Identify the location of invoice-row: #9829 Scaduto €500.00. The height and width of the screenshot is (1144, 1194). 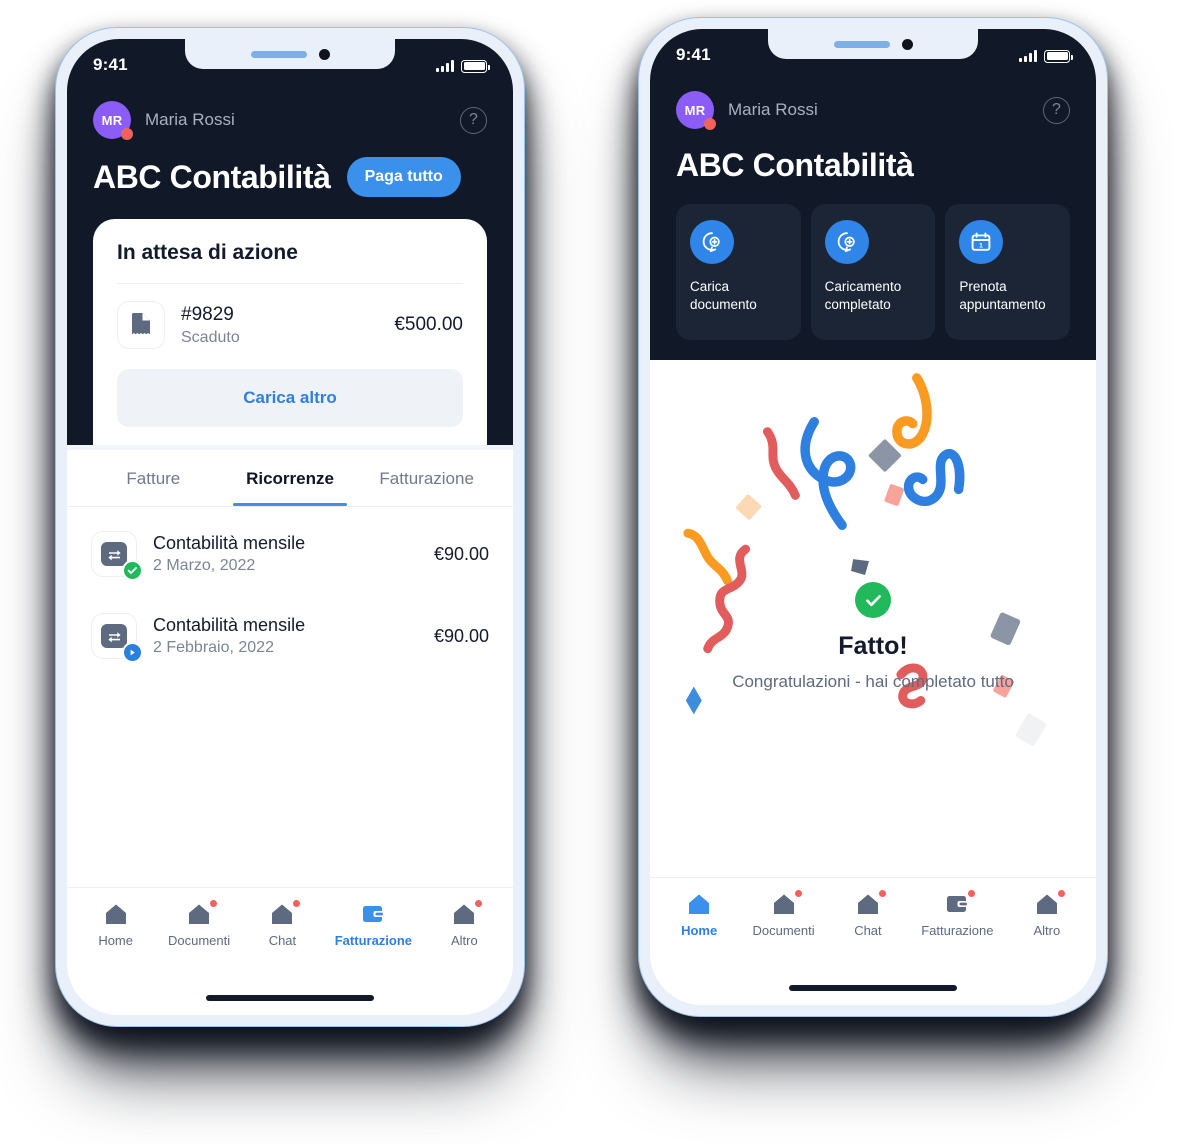
(290, 318).